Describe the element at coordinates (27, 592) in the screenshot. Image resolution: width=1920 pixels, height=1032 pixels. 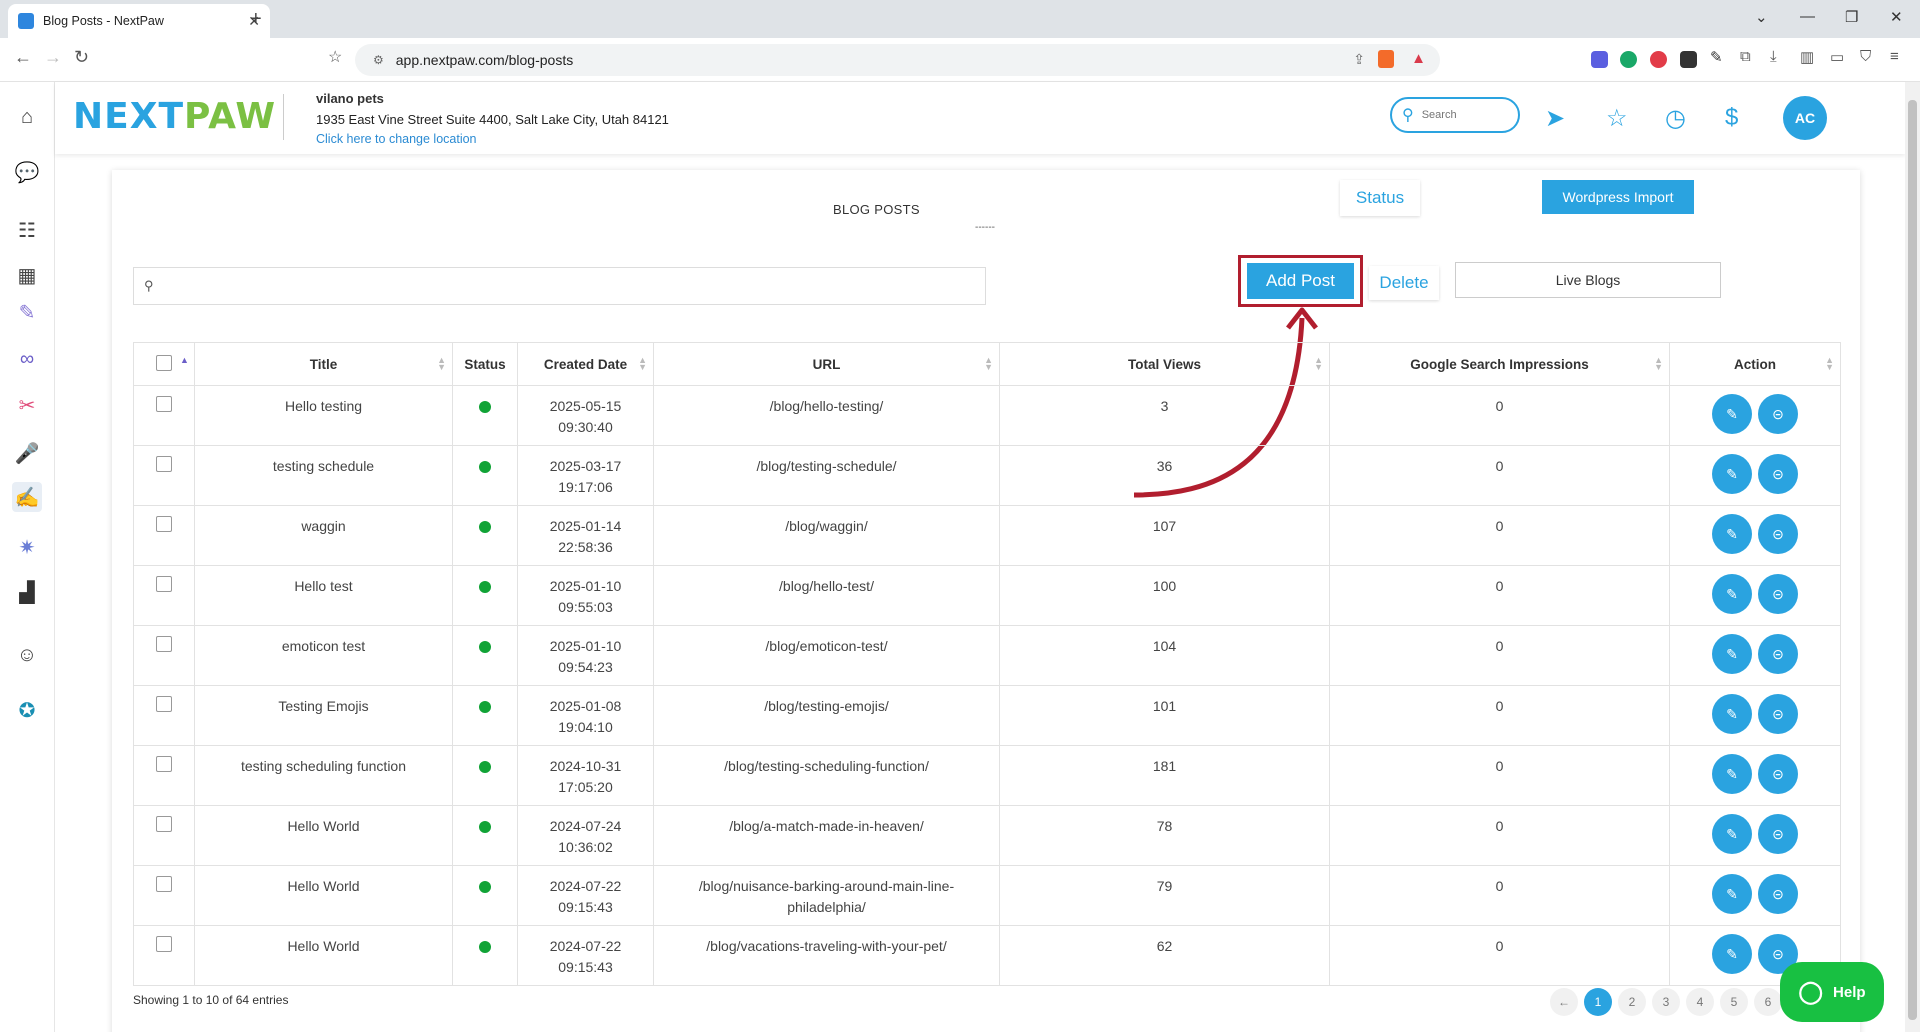
I see `analytics-icon: ▟` at that location.